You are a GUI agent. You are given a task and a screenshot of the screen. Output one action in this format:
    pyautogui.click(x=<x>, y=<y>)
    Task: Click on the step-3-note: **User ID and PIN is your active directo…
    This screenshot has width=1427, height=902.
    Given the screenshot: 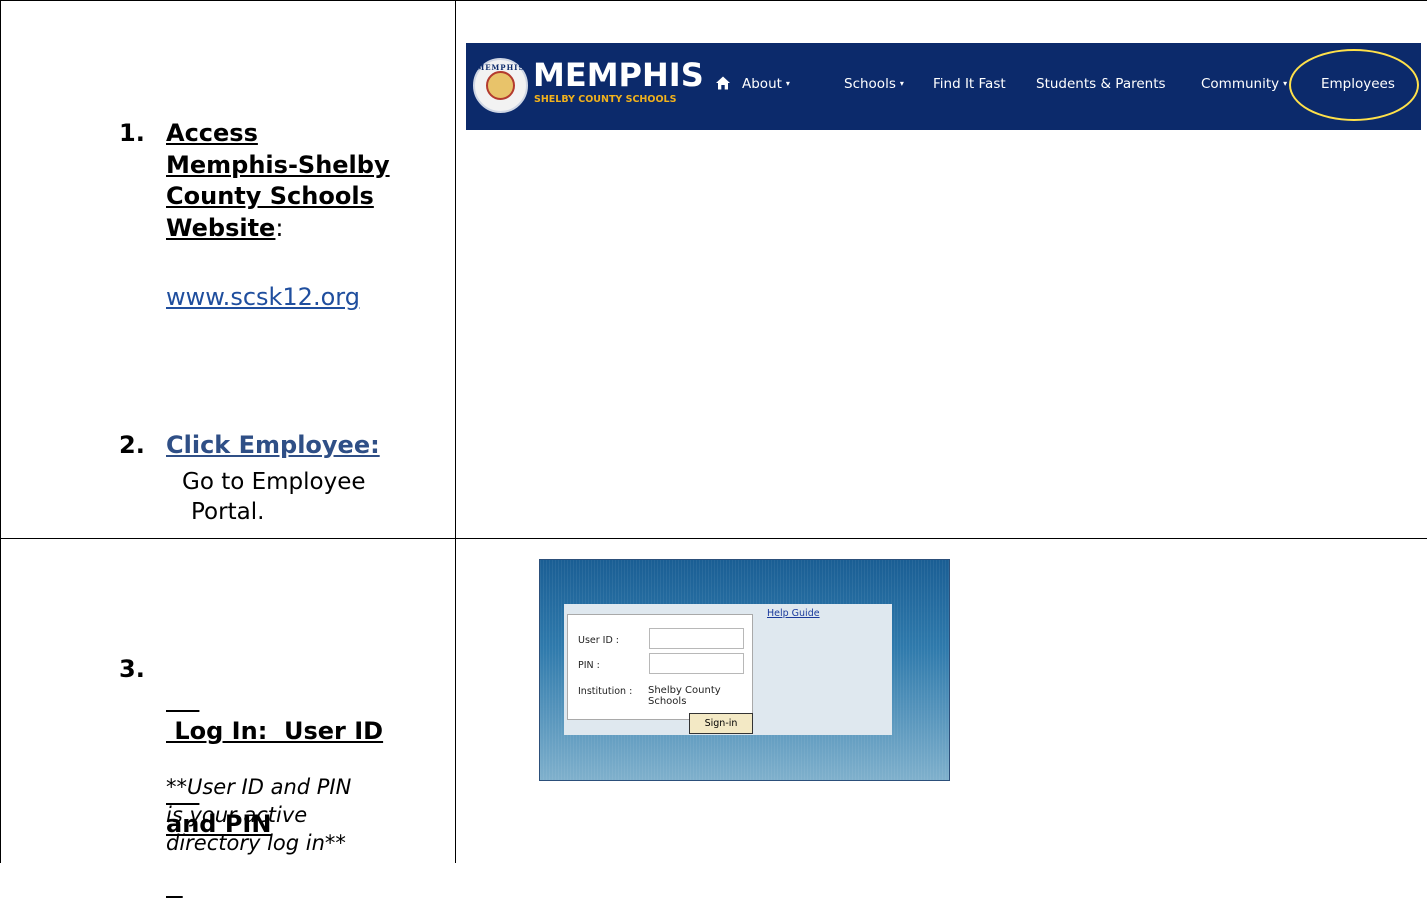 What is the action you would take?
    pyautogui.click(x=258, y=815)
    